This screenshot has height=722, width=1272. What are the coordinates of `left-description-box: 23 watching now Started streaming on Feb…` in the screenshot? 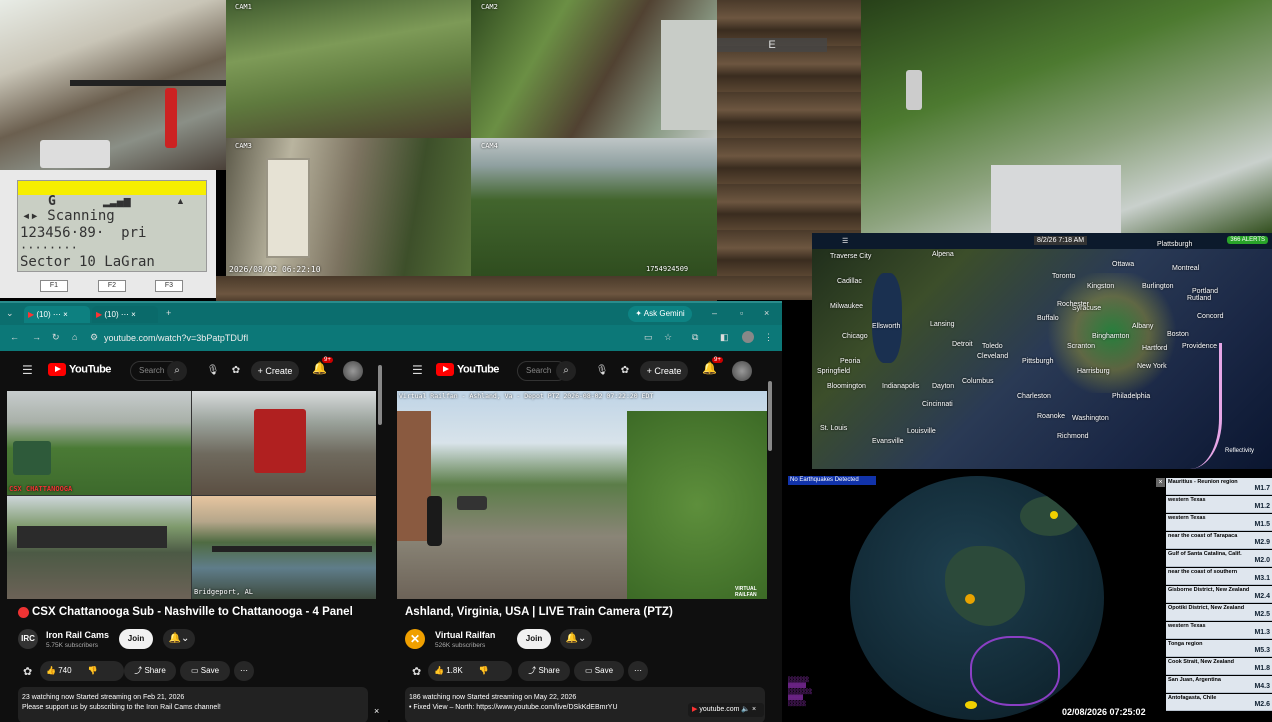 It's located at (193, 704).